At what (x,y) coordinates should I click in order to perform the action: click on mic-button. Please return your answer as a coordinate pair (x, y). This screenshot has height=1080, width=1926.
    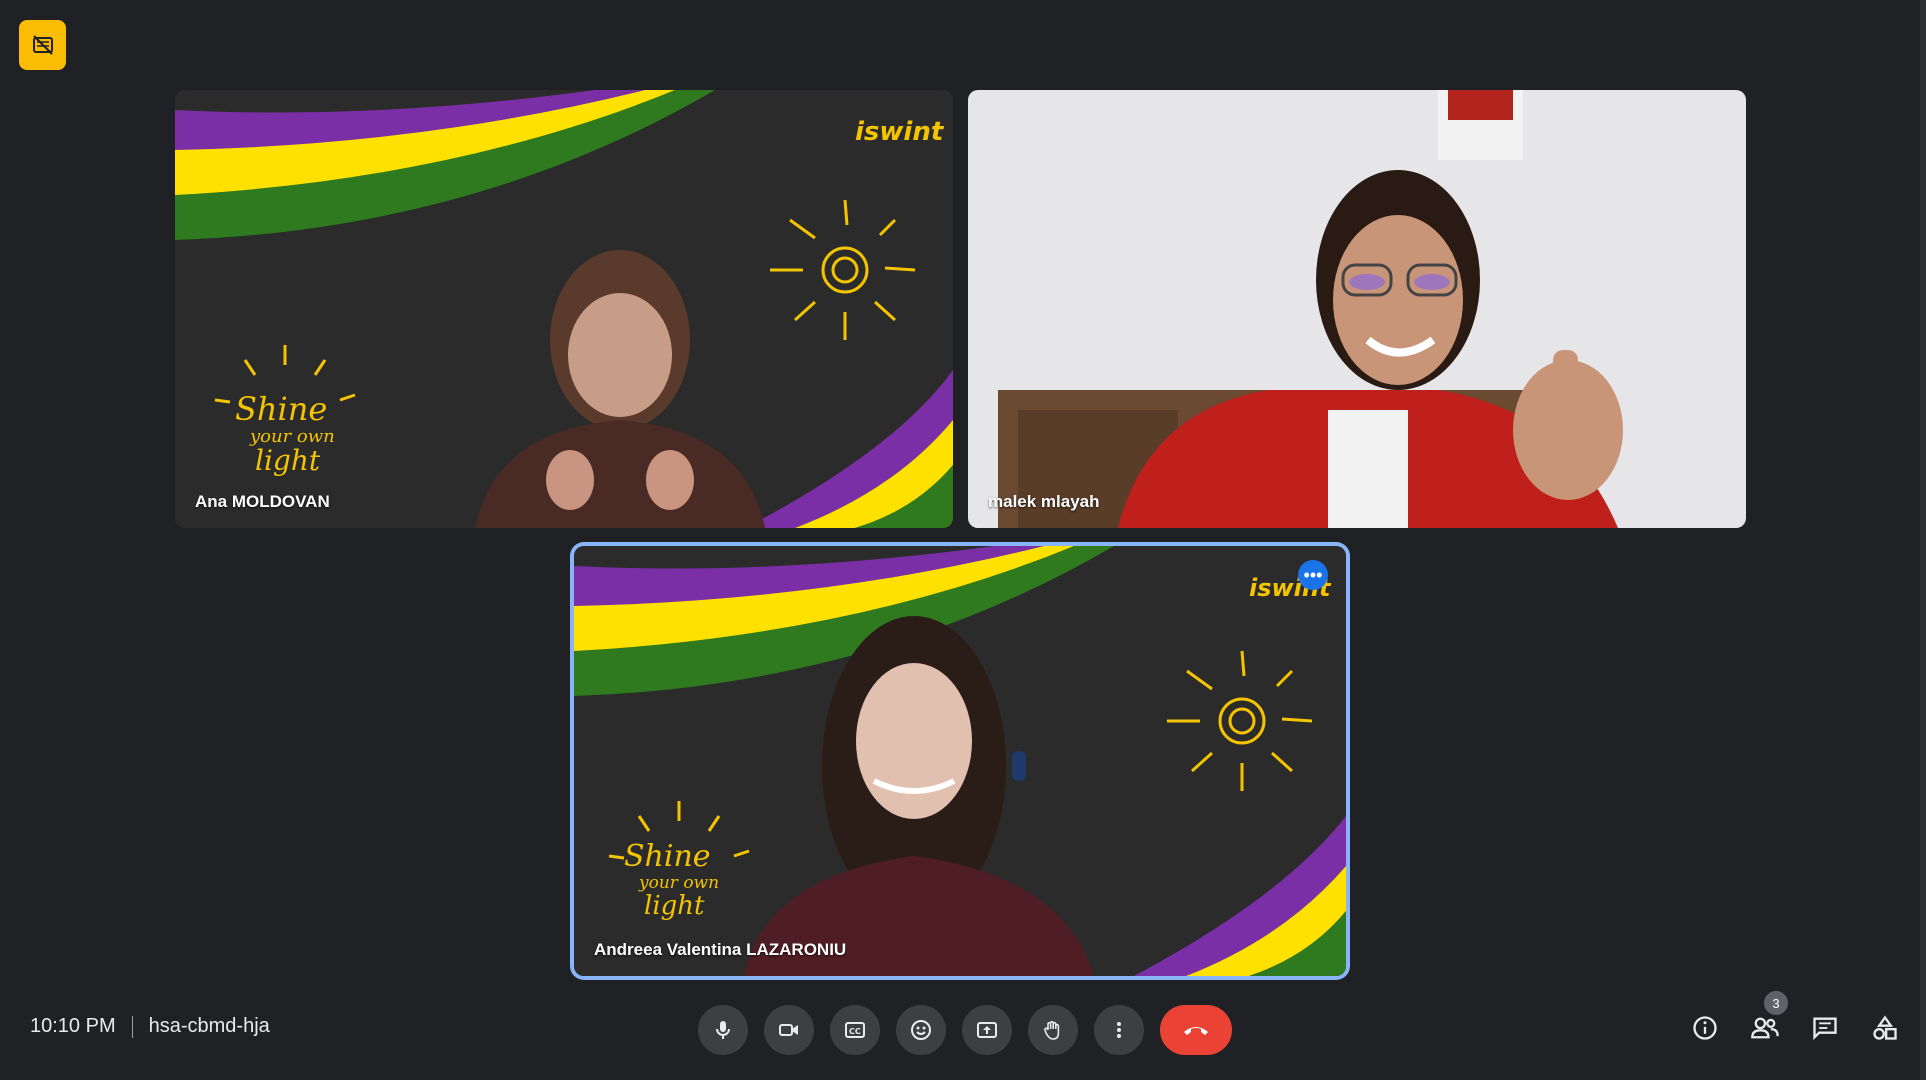
    Looking at the image, I should click on (723, 1030).